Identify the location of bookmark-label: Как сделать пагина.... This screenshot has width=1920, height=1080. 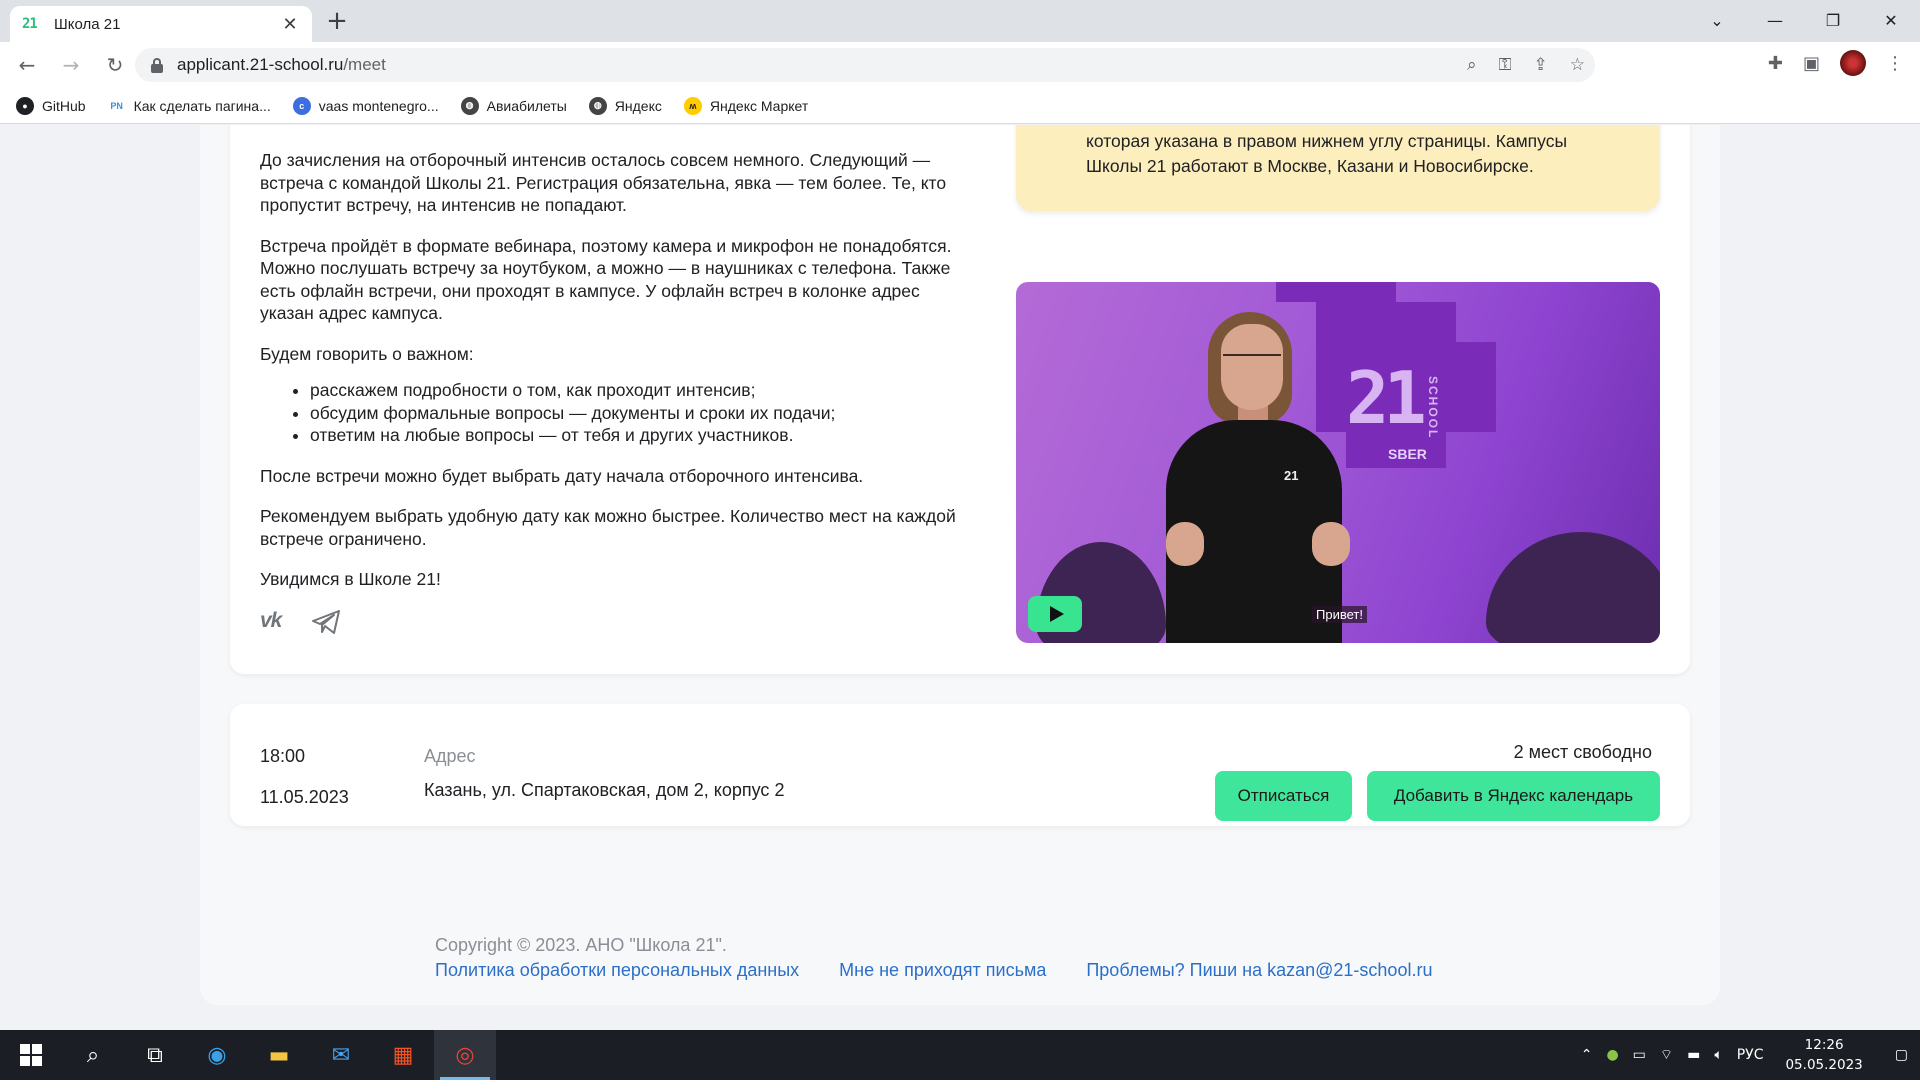
(202, 105).